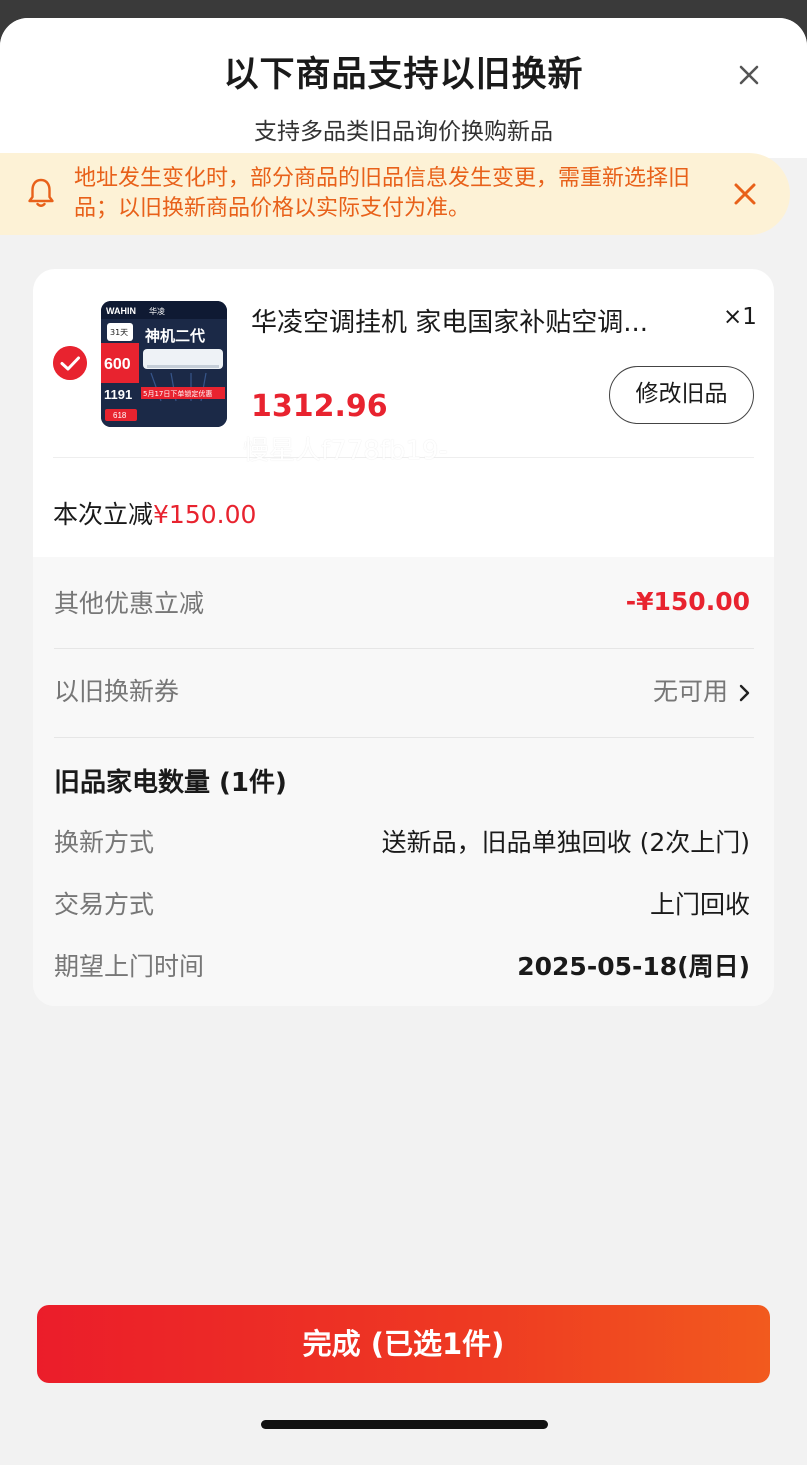  What do you see at coordinates (403, 75) in the screenshot?
I see `page-title: 以下商品支持以旧换新` at bounding box center [403, 75].